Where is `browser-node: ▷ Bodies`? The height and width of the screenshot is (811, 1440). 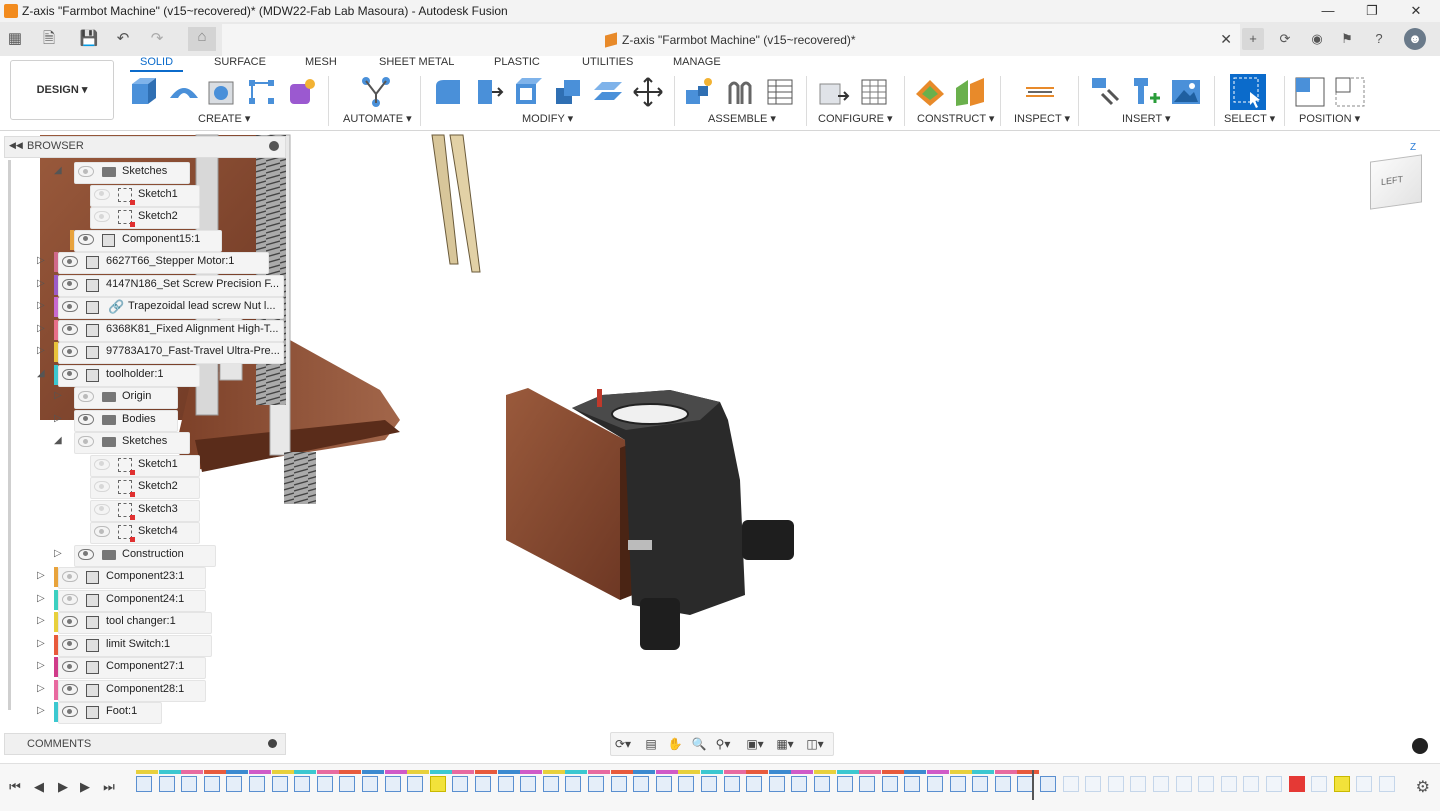
browser-node: ▷ Bodies is located at coordinates (145, 420).